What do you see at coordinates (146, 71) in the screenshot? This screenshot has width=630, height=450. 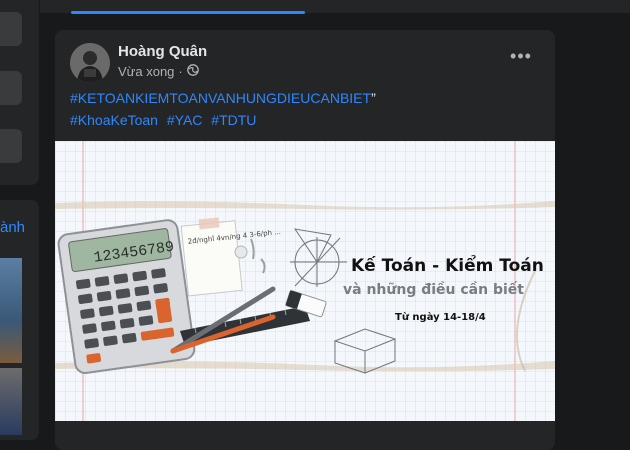 I see `post-time: Vừa xong` at bounding box center [146, 71].